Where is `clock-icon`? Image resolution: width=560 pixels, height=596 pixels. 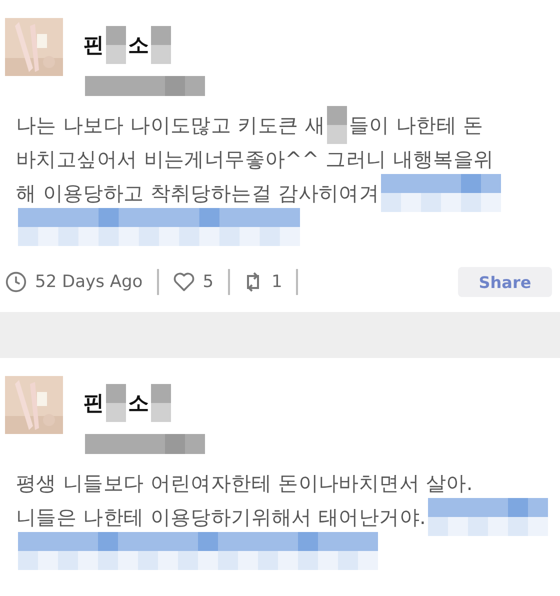
clock-icon is located at coordinates (16, 282).